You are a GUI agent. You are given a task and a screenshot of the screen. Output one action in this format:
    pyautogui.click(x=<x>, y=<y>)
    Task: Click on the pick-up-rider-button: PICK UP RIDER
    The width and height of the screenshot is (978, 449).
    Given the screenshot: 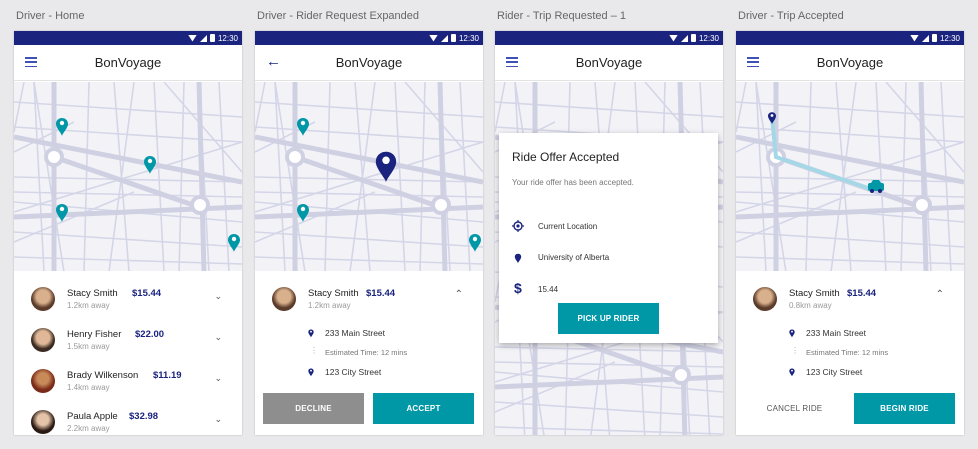 What is the action you would take?
    pyautogui.click(x=608, y=318)
    